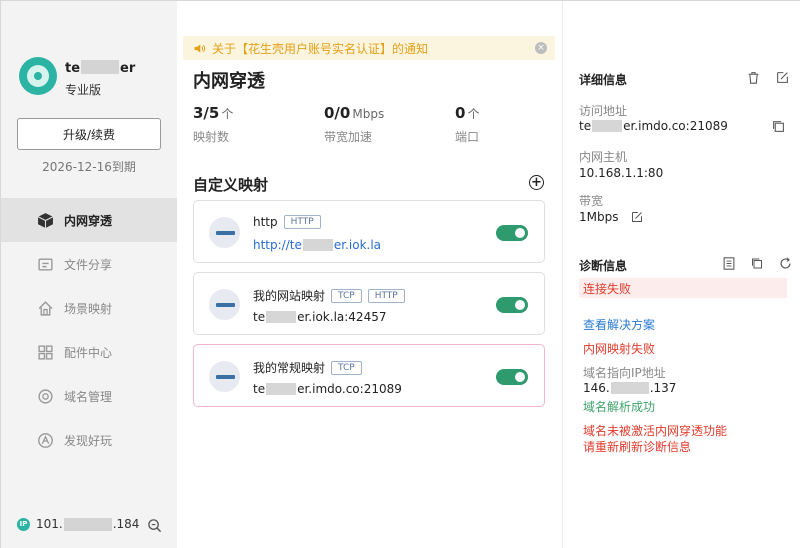 This screenshot has height=548, width=800. What do you see at coordinates (729, 263) in the screenshot?
I see `log-icon` at bounding box center [729, 263].